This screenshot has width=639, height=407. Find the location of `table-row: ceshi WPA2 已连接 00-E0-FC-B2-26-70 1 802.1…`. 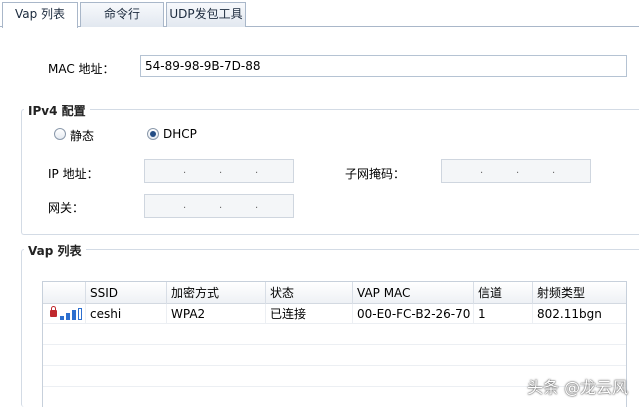

table-row: ceshi WPA2 已连接 00-E0-FC-B2-26-70 1 802.1… is located at coordinates (334, 314).